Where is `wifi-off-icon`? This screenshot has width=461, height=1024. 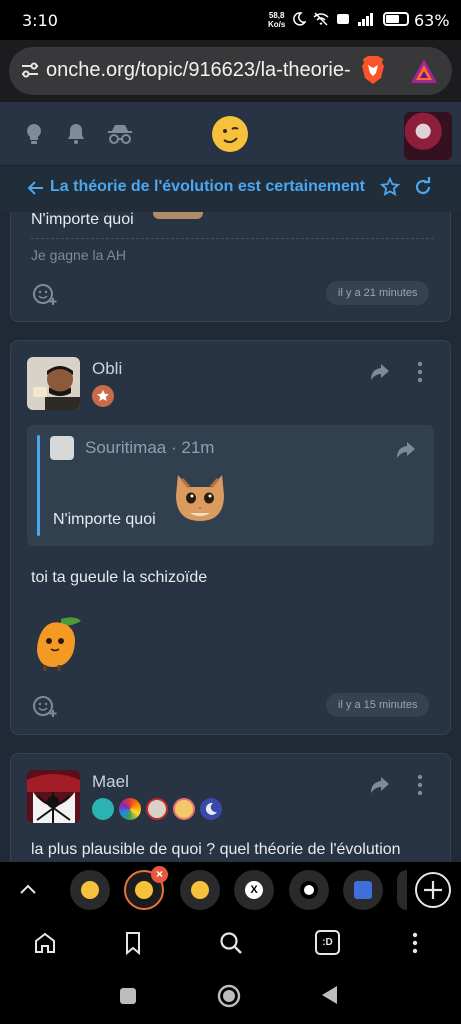
wifi-off-icon is located at coordinates (321, 19).